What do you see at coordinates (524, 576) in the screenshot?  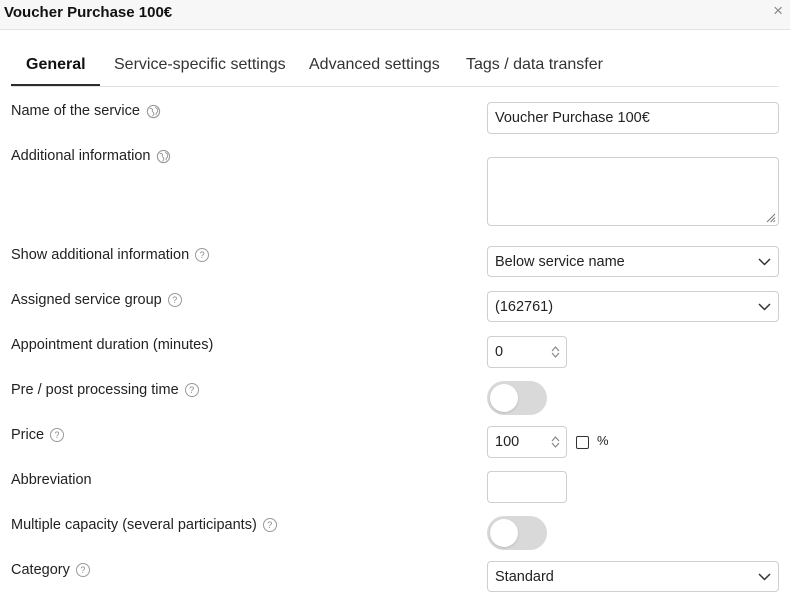 I see `category-value: Standard` at bounding box center [524, 576].